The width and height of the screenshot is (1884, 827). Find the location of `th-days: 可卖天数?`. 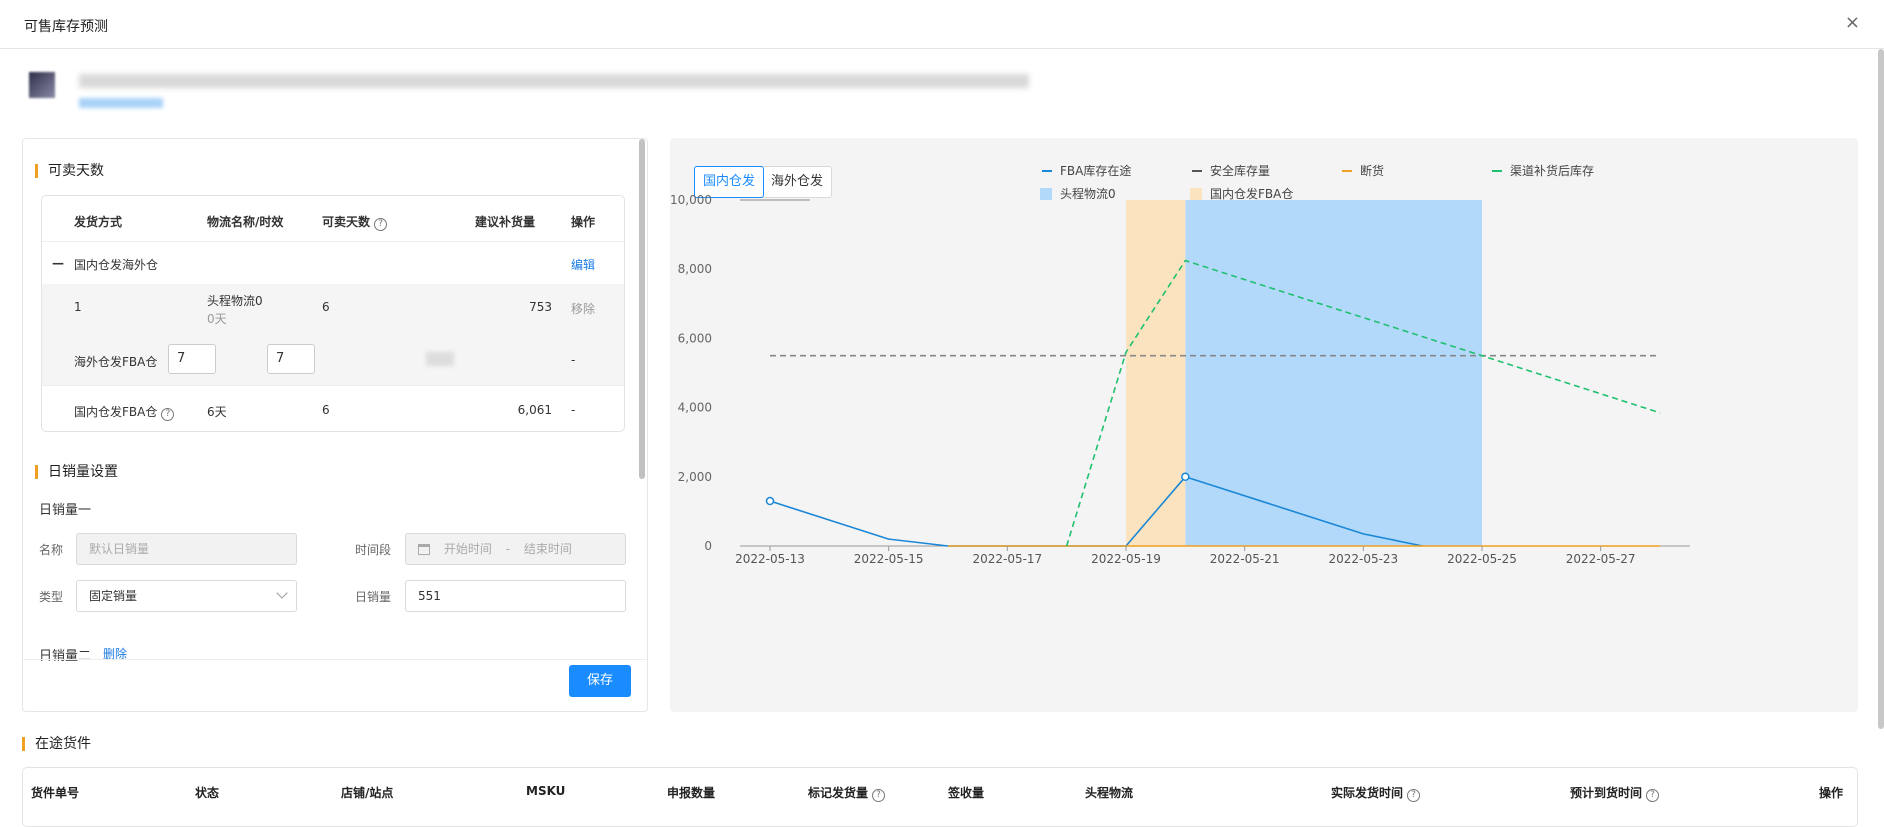

th-days: 可卖天数? is located at coordinates (355, 222).